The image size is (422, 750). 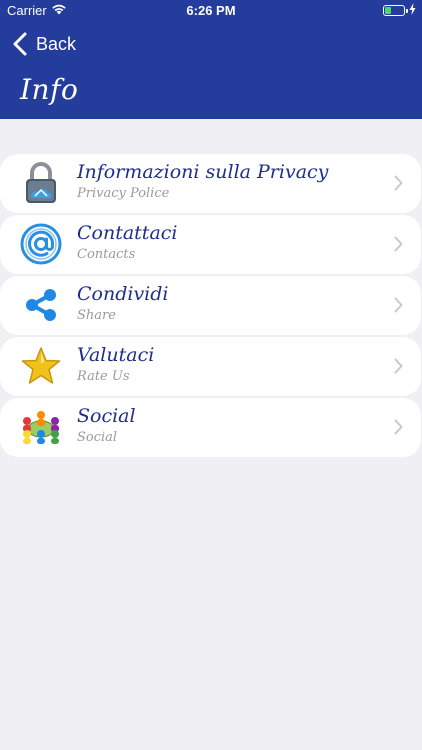 I want to click on chevron-left-icon, so click(x=20, y=44).